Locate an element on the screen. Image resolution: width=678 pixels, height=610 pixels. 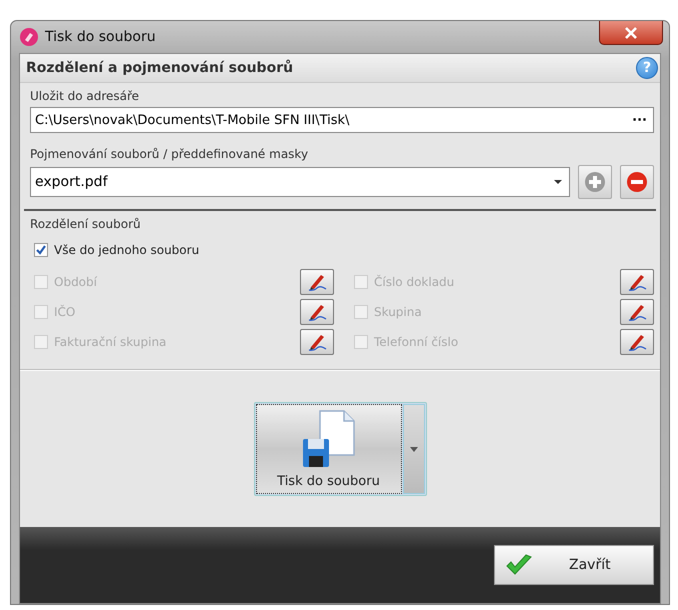
app-icon is located at coordinates (29, 37).